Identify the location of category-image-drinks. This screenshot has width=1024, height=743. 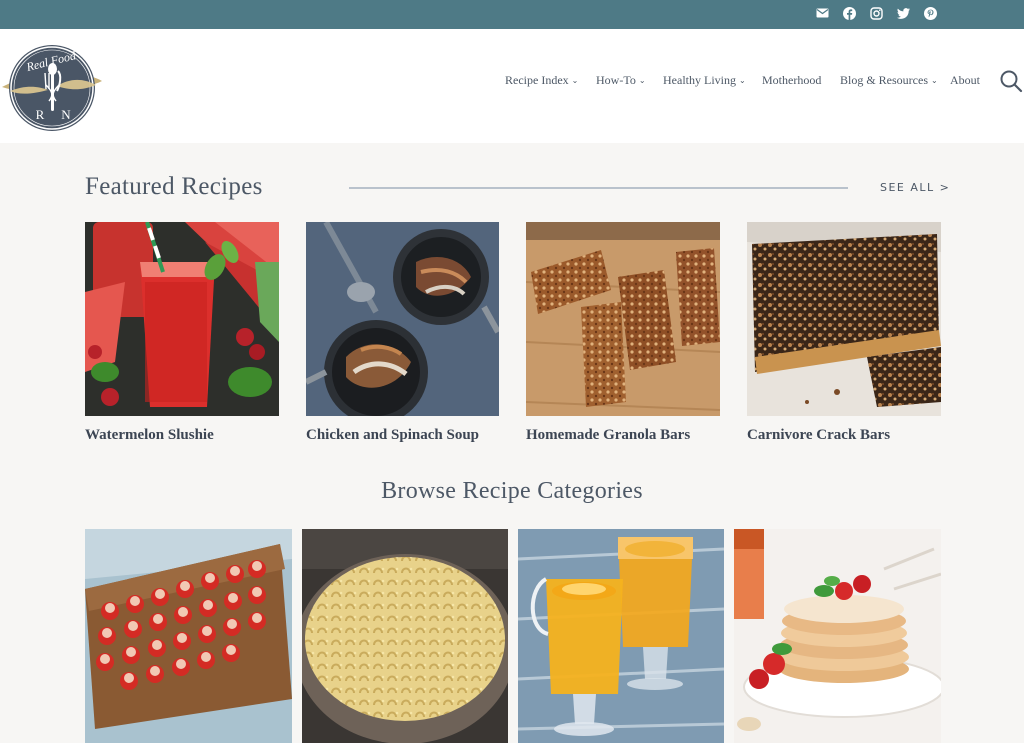
(621, 636).